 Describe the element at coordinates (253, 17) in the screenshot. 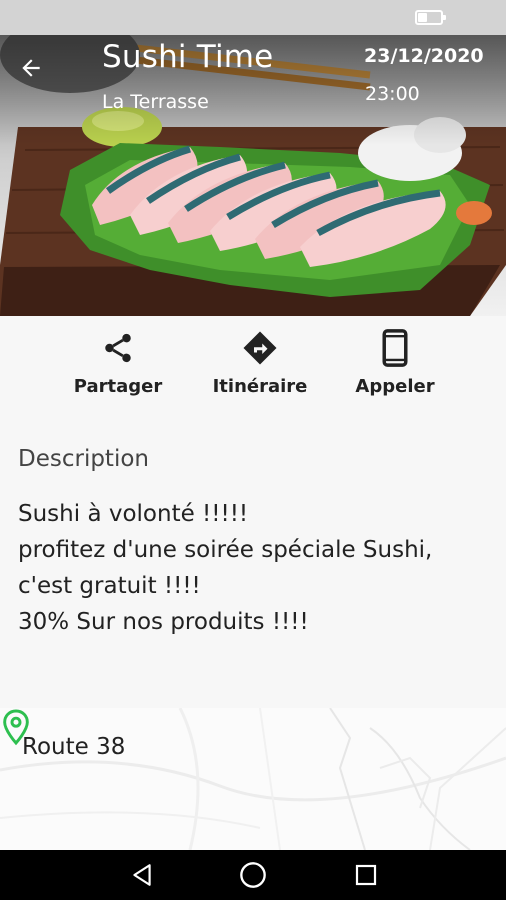

I see `status-bar` at that location.